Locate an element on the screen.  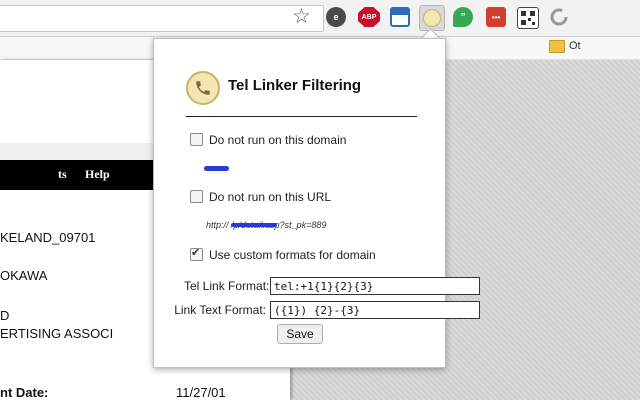
domain-checkbox-label: Do not run on this domain is located at coordinates (278, 140).